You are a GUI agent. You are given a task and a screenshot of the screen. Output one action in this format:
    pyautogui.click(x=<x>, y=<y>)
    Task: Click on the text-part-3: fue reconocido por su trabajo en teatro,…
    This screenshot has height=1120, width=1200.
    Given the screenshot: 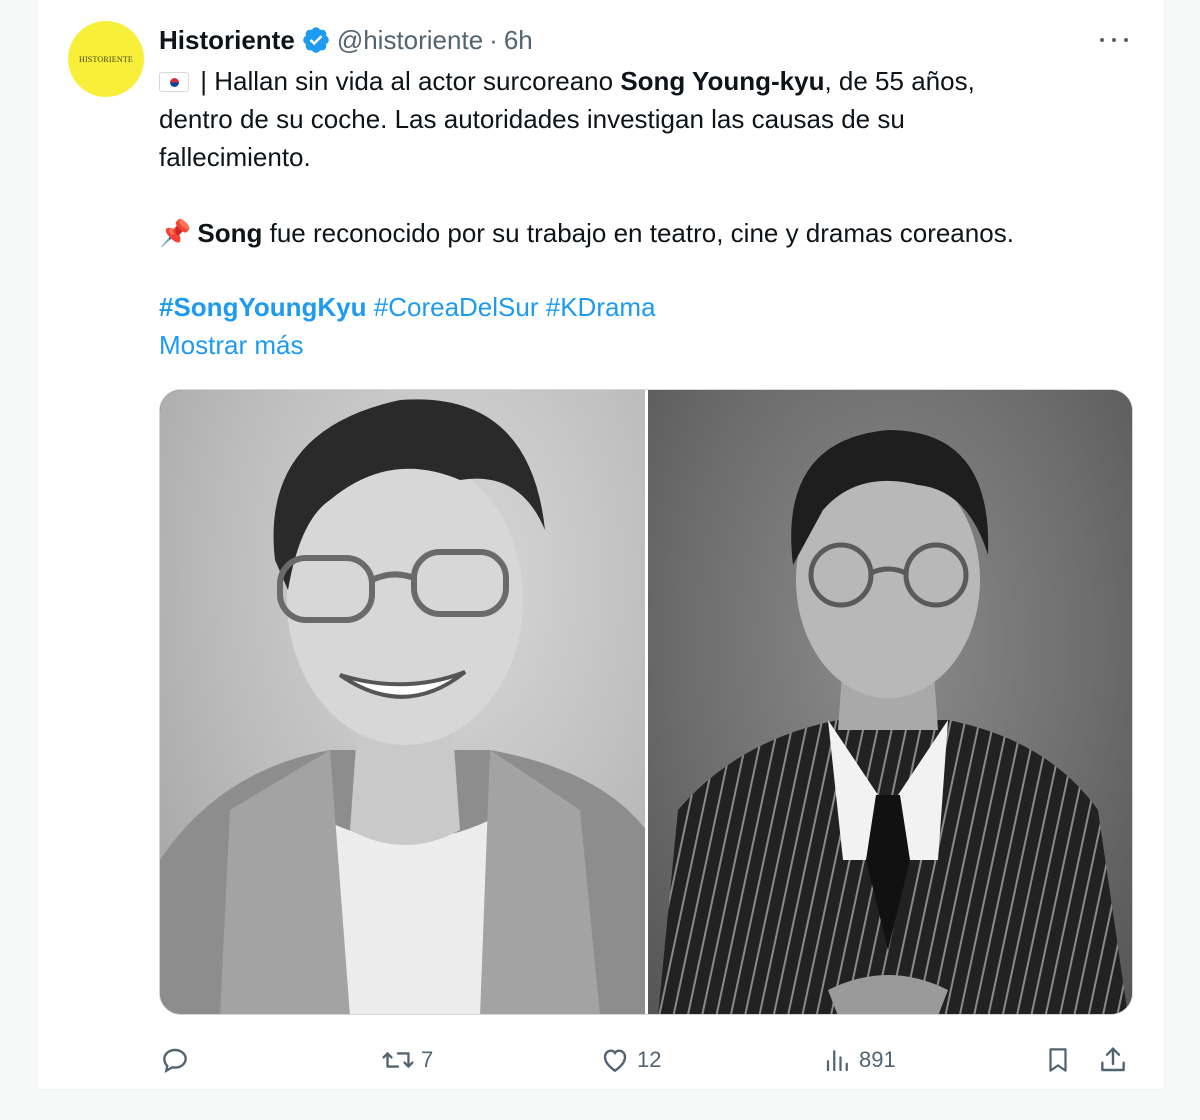 What is the action you would take?
    pyautogui.click(x=638, y=233)
    